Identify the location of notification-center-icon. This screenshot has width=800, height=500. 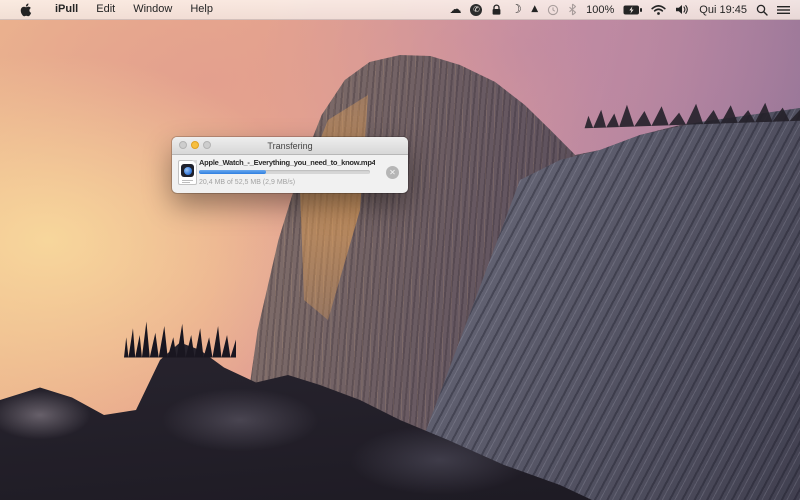
(783, 9).